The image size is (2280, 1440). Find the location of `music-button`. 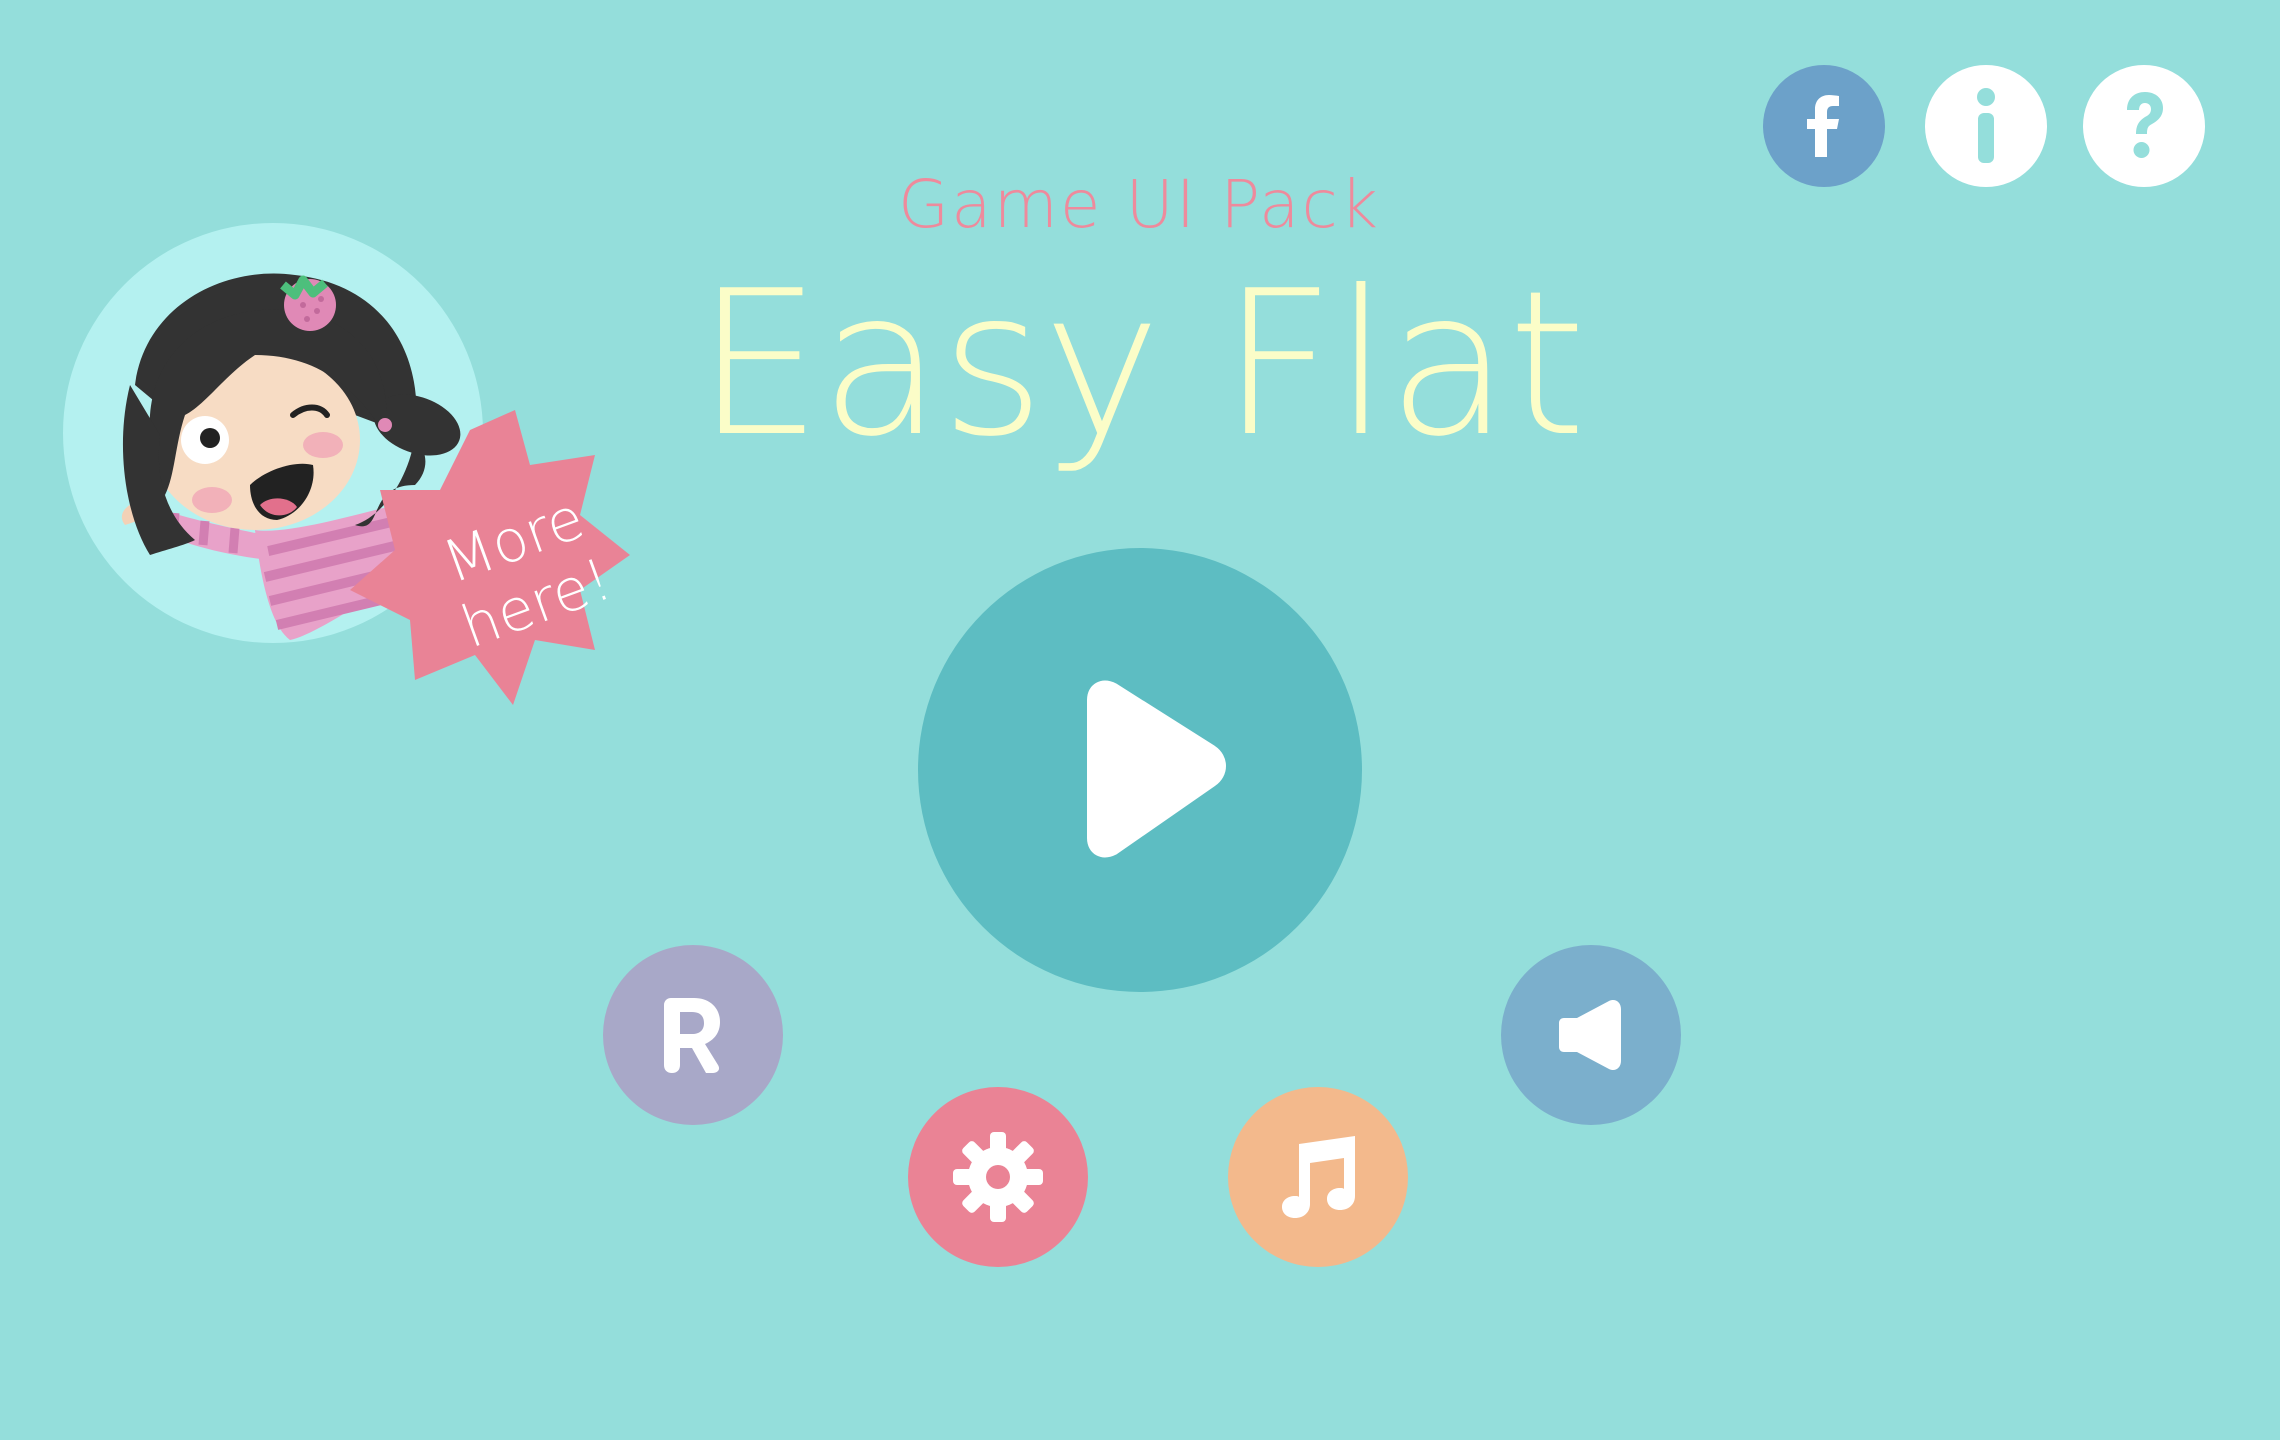

music-button is located at coordinates (1318, 1177).